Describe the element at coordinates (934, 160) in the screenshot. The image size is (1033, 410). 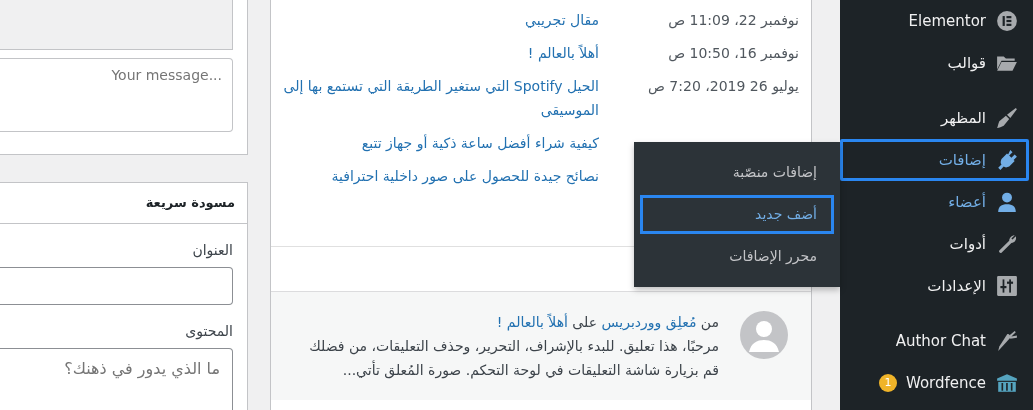
I see `menu-item: إضافات` at that location.